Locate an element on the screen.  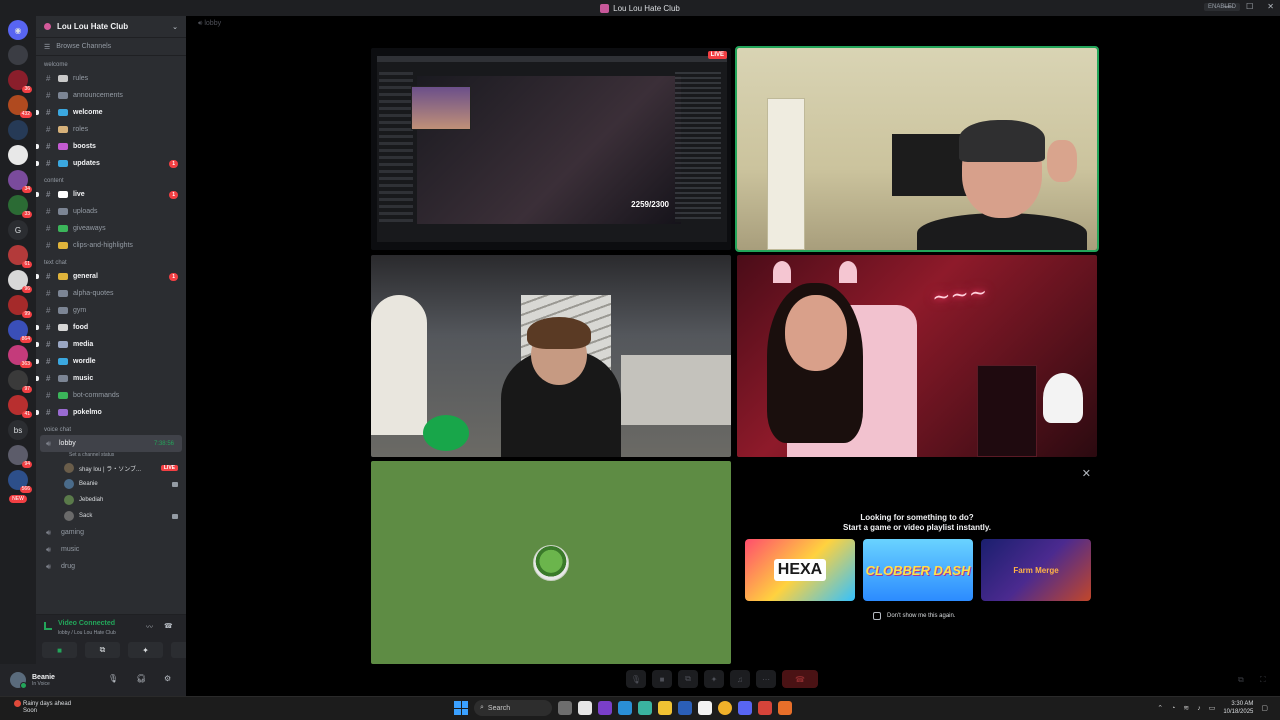
close-window-icon: ✕ is located at coordinates (1270, 6).